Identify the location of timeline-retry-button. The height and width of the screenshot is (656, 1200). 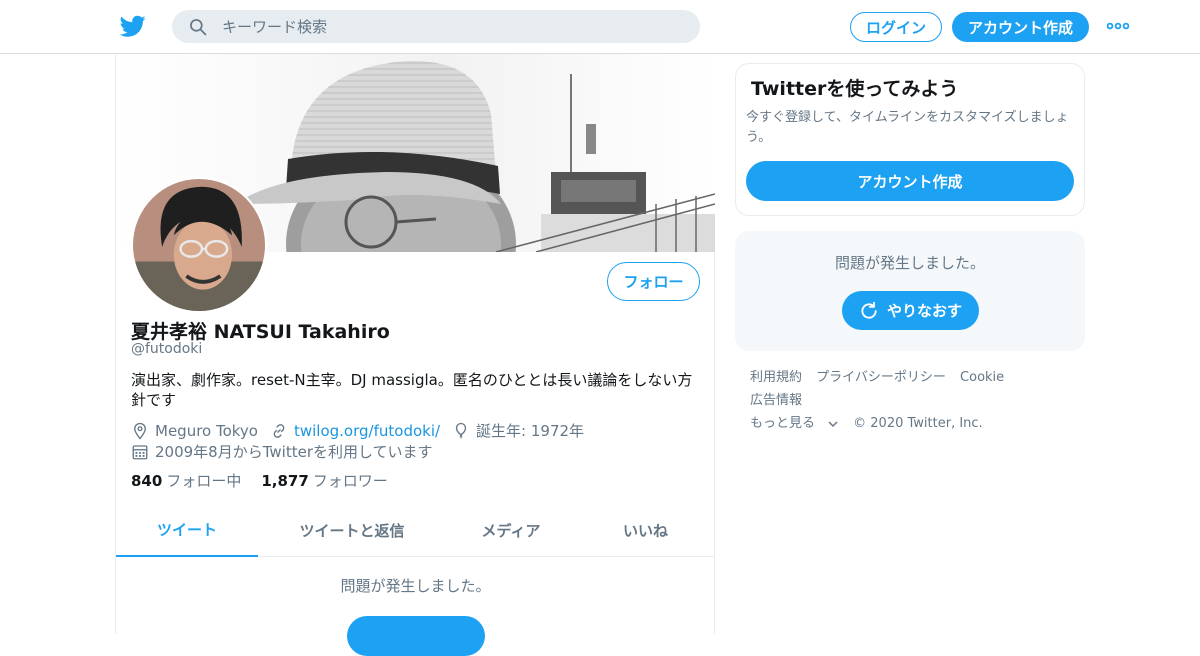
(416, 636).